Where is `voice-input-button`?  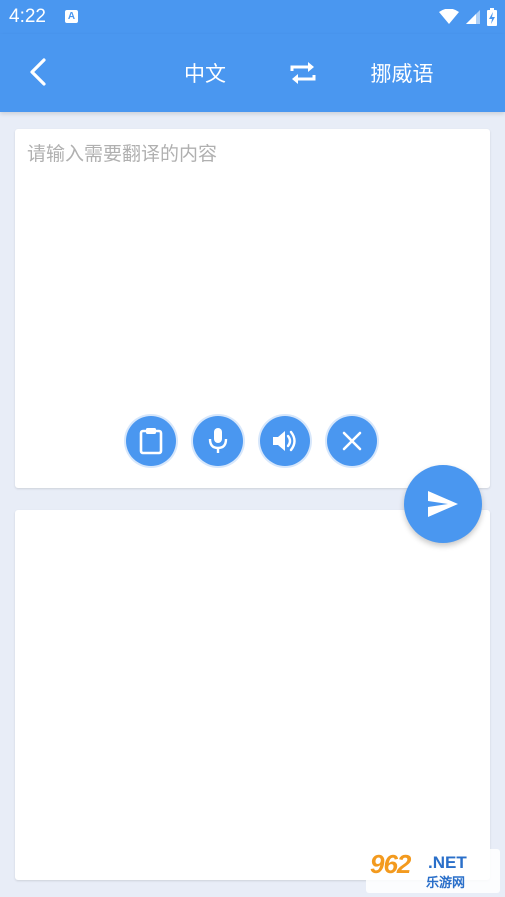 voice-input-button is located at coordinates (218, 441).